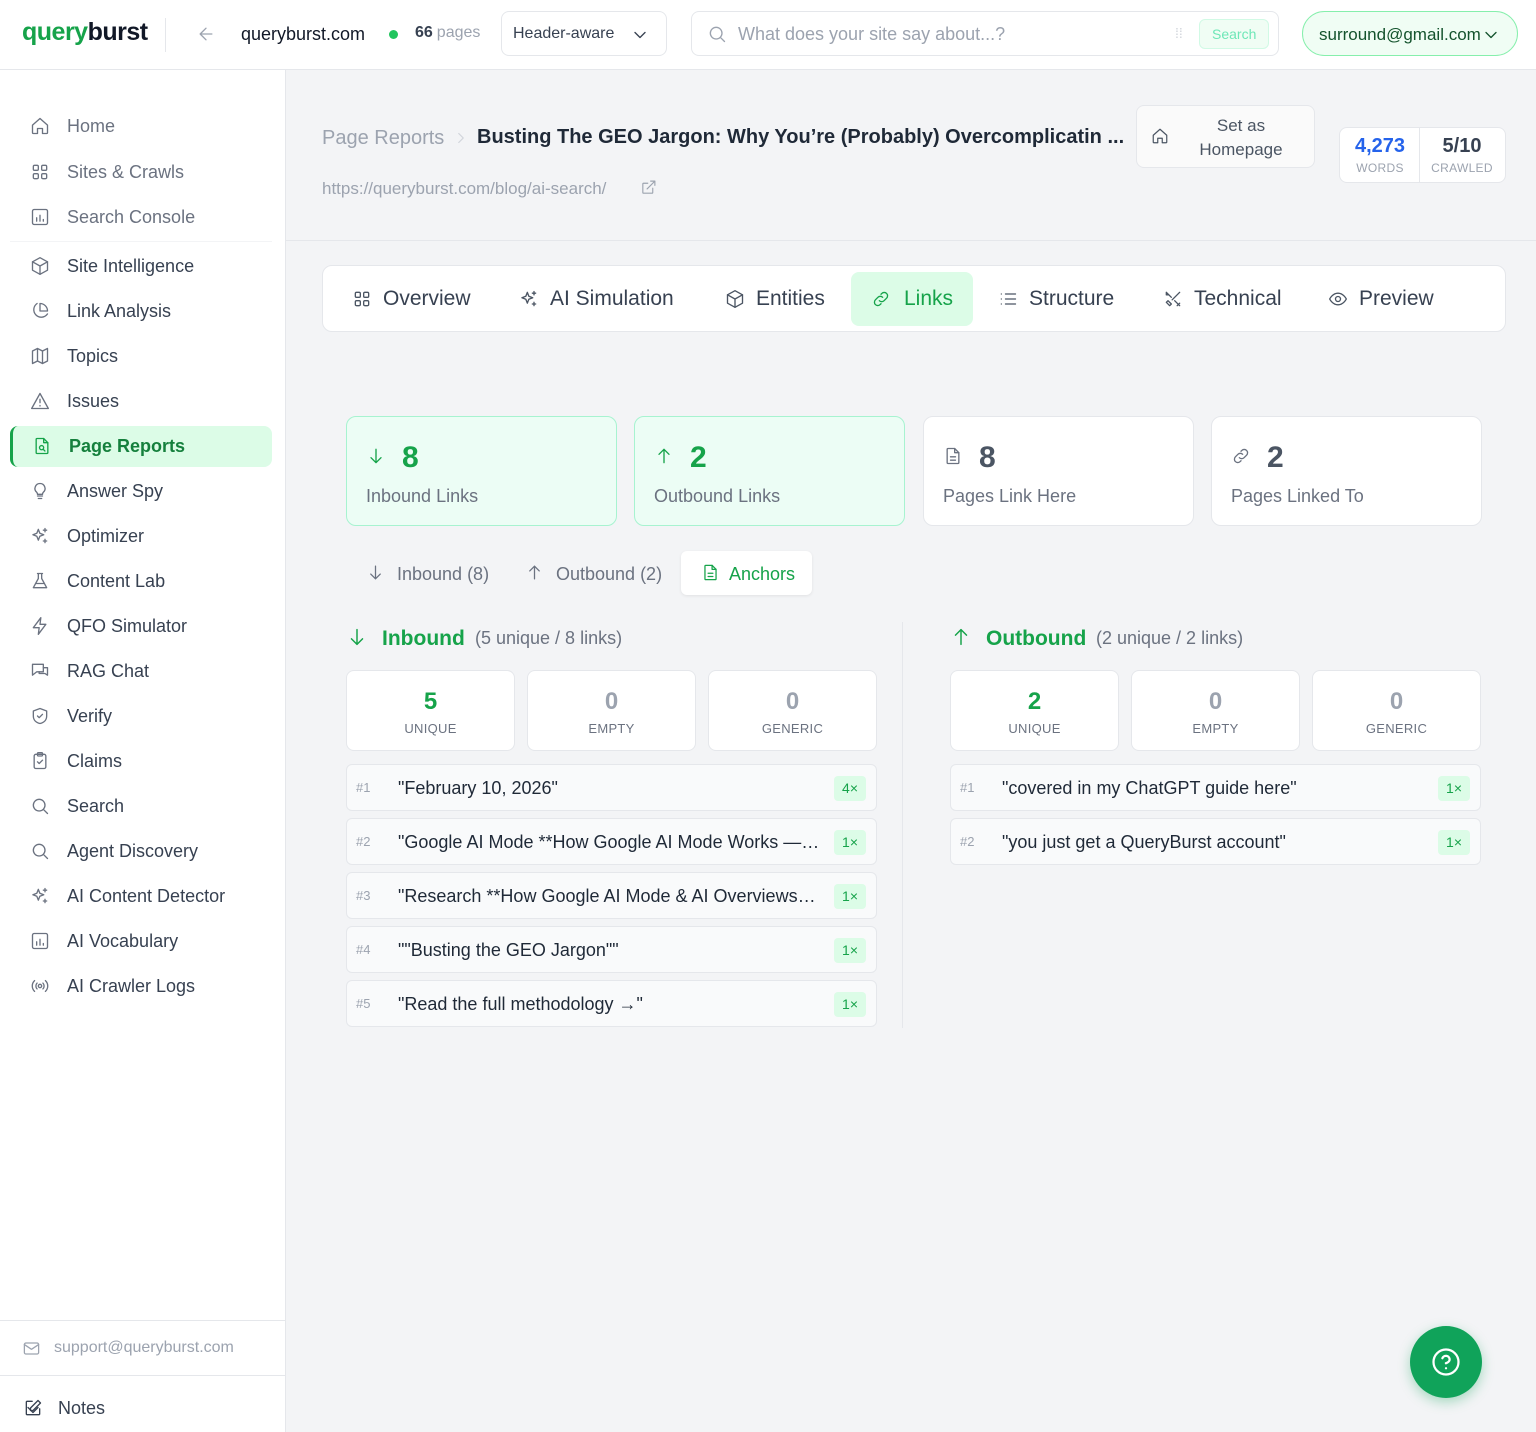 The image size is (1536, 1432). Describe the element at coordinates (1008, 299) in the screenshot. I see `list-icon` at that location.